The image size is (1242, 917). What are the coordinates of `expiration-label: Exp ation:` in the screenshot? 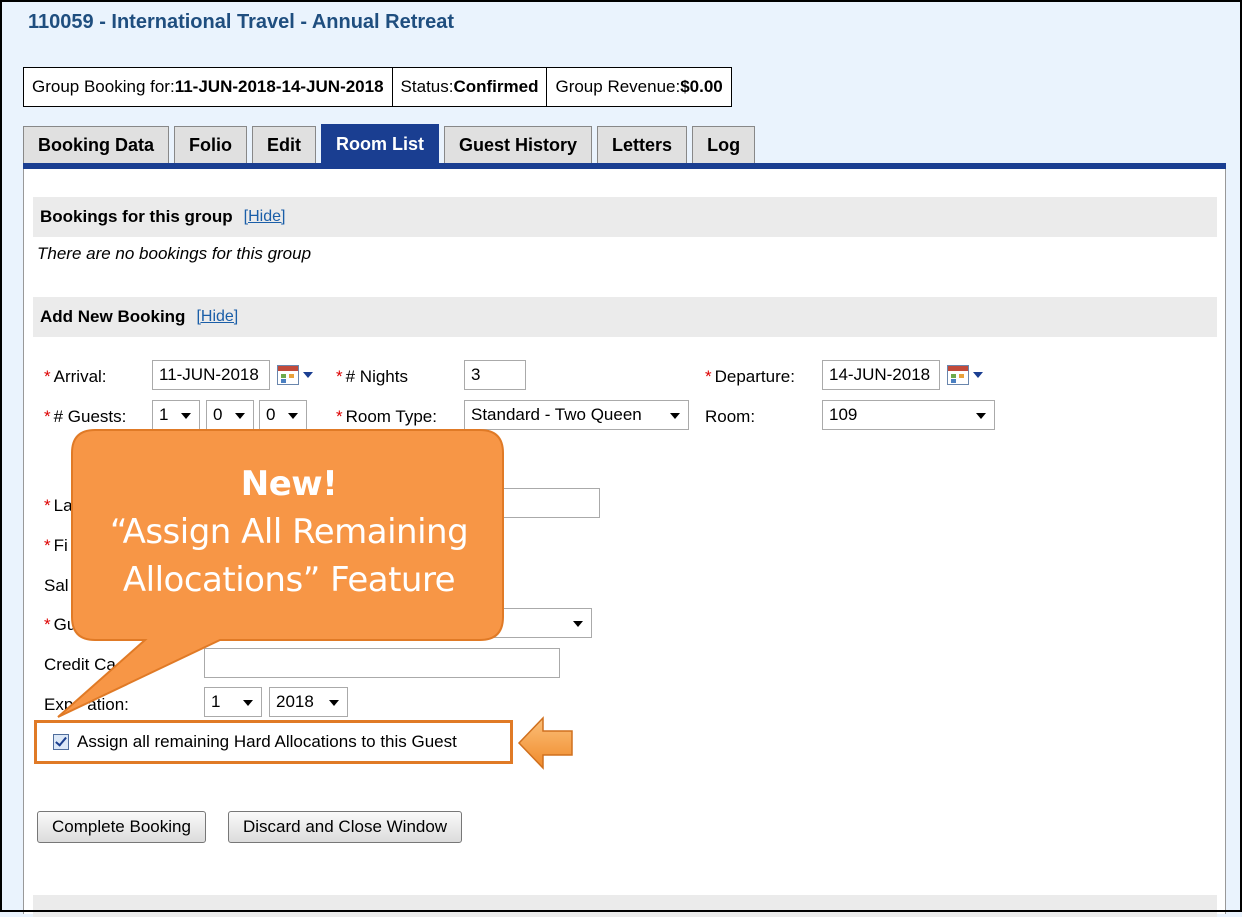 It's located at (86, 705).